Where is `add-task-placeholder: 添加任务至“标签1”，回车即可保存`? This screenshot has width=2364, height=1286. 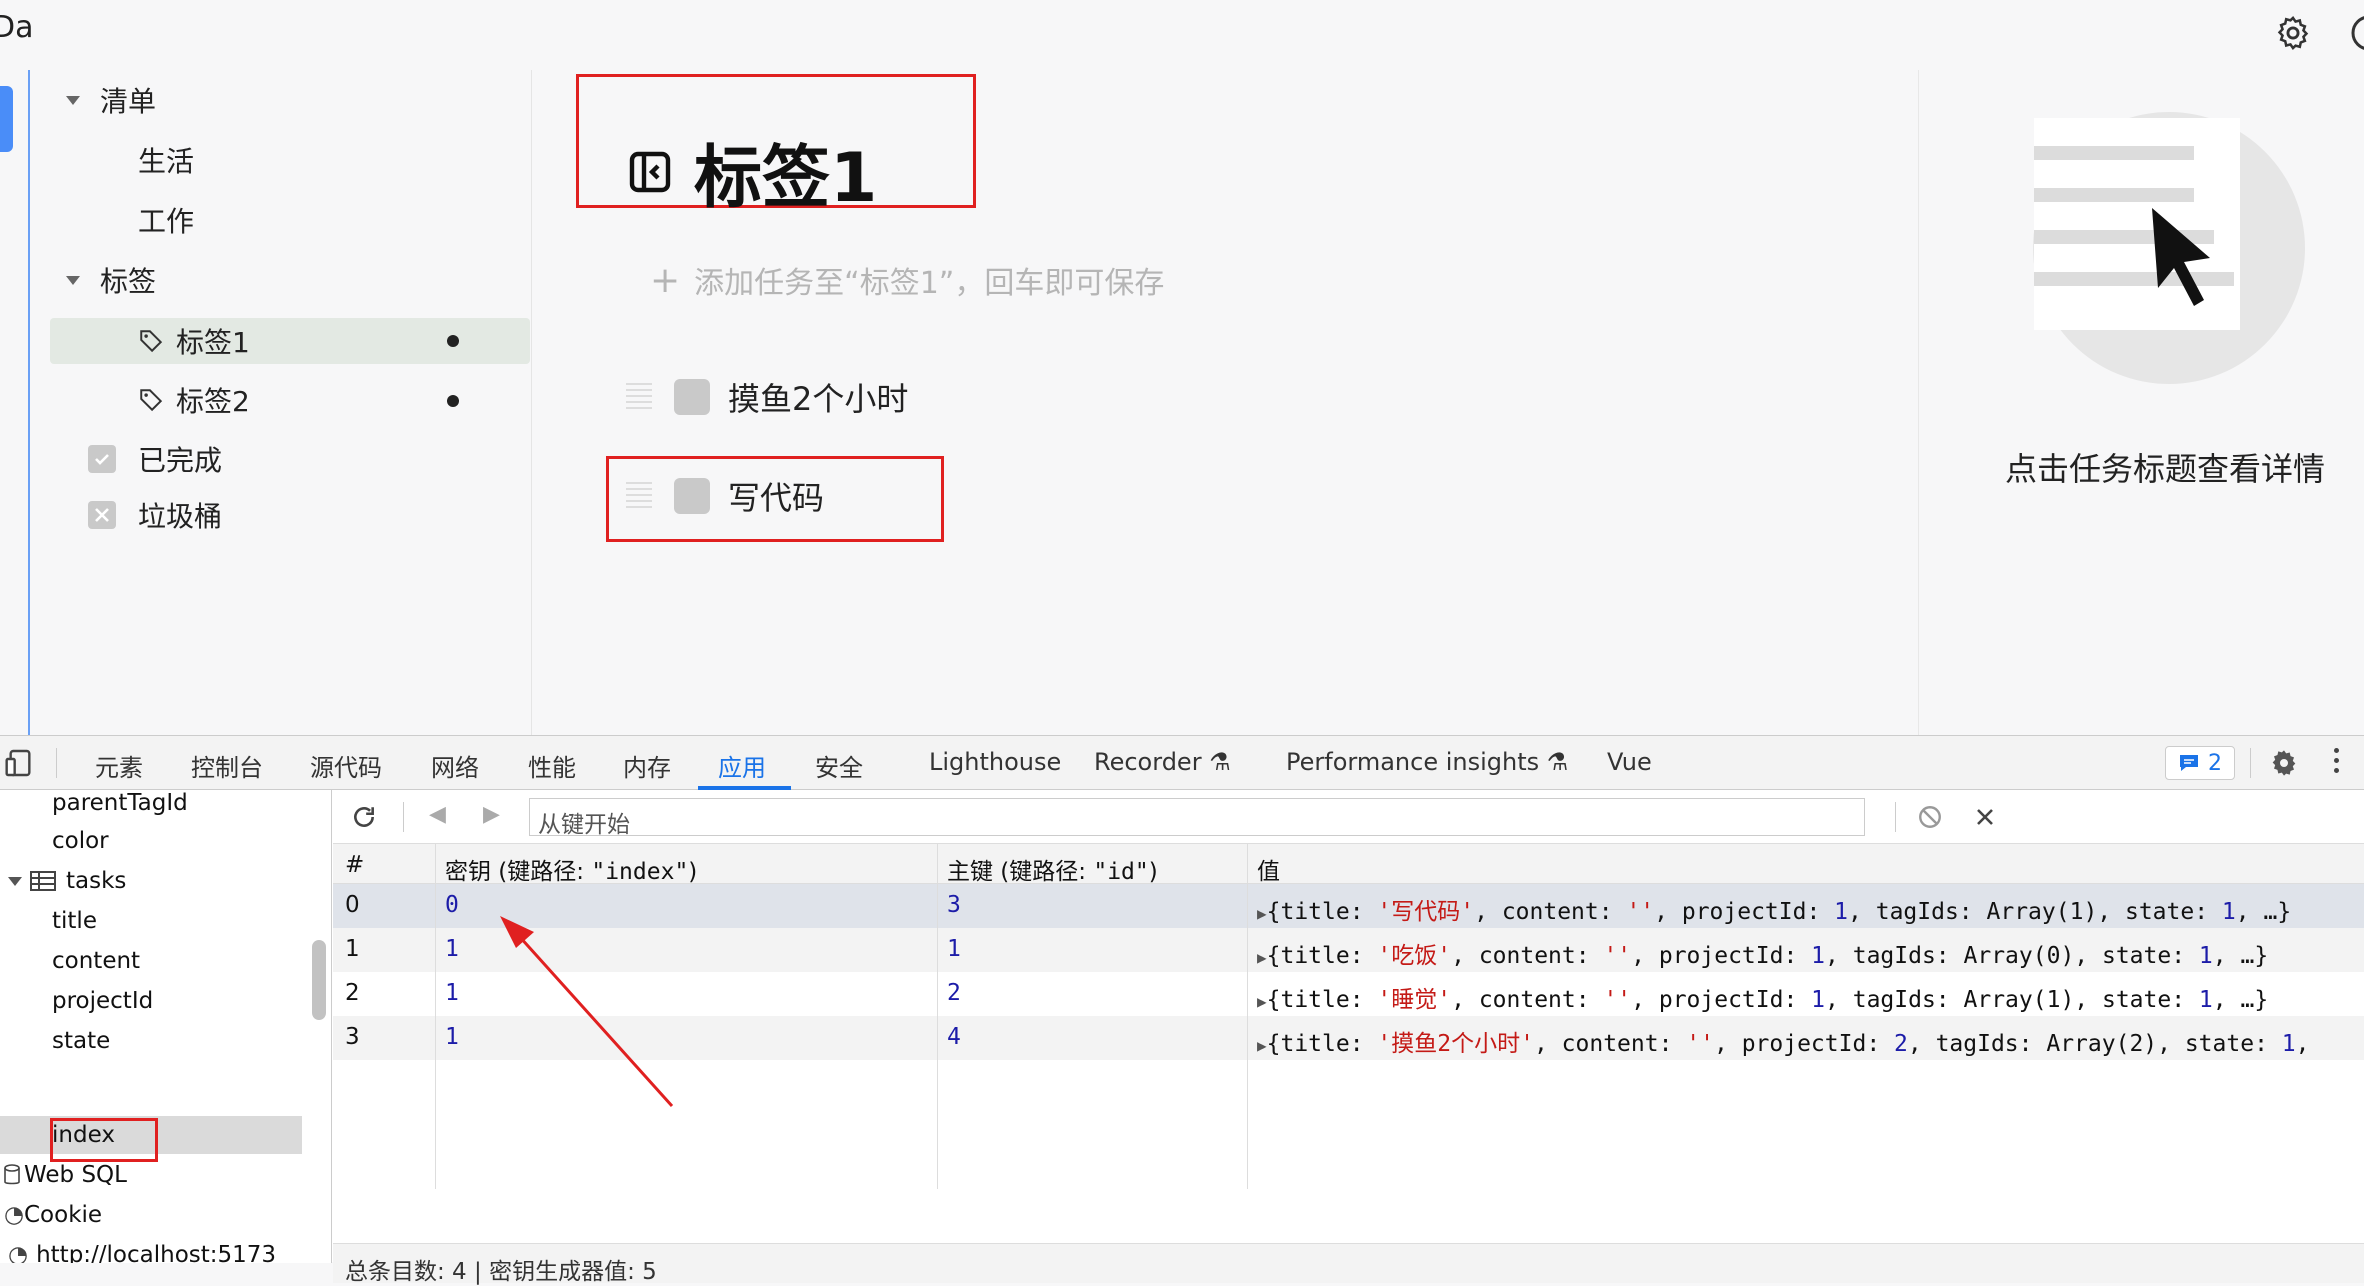
add-task-placeholder: 添加任务至“标签1”，回车即可保存 is located at coordinates (929, 283).